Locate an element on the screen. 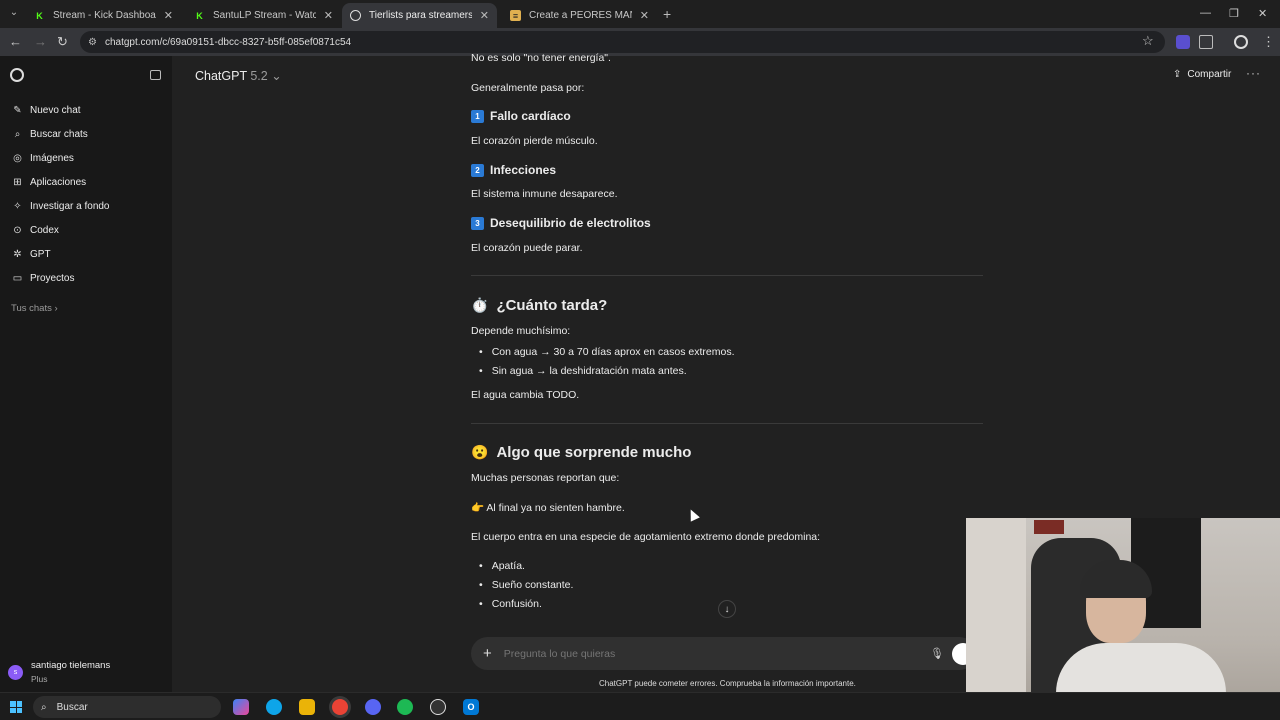 Image resolution: width=1280 pixels, height=720 pixels. sidebar-item-label: Codex is located at coordinates (44, 230).